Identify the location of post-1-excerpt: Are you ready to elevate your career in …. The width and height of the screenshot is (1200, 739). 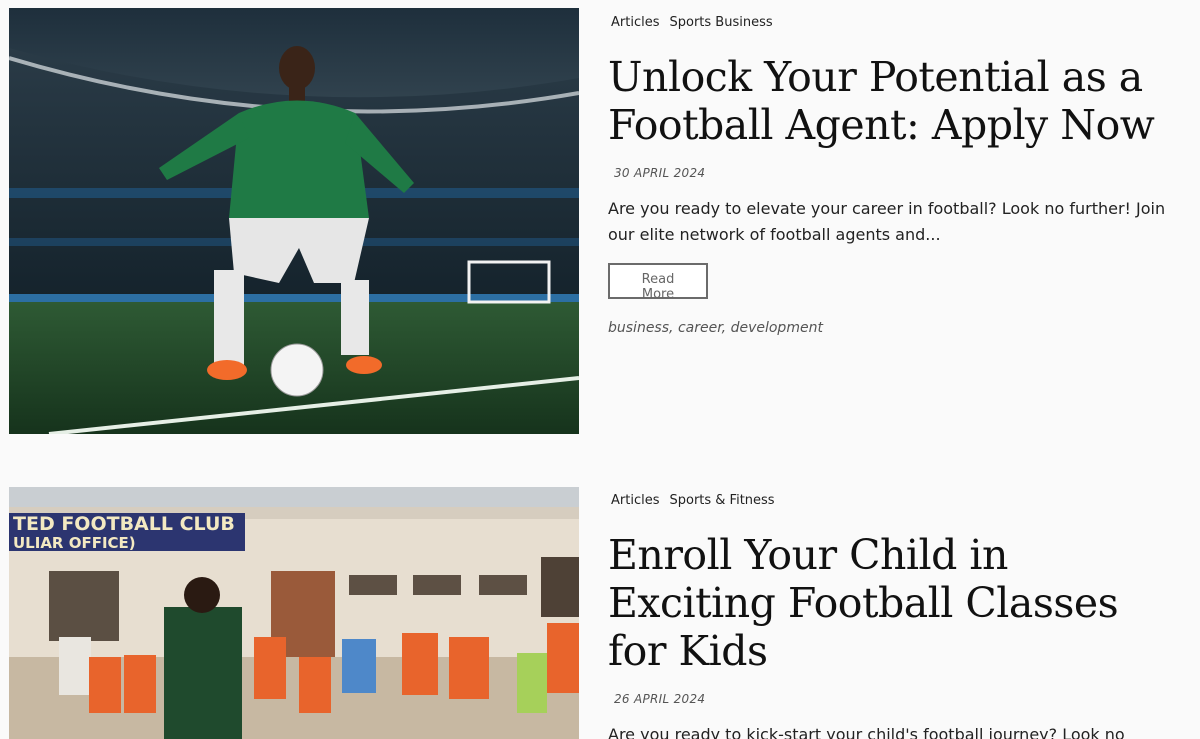
(887, 221).